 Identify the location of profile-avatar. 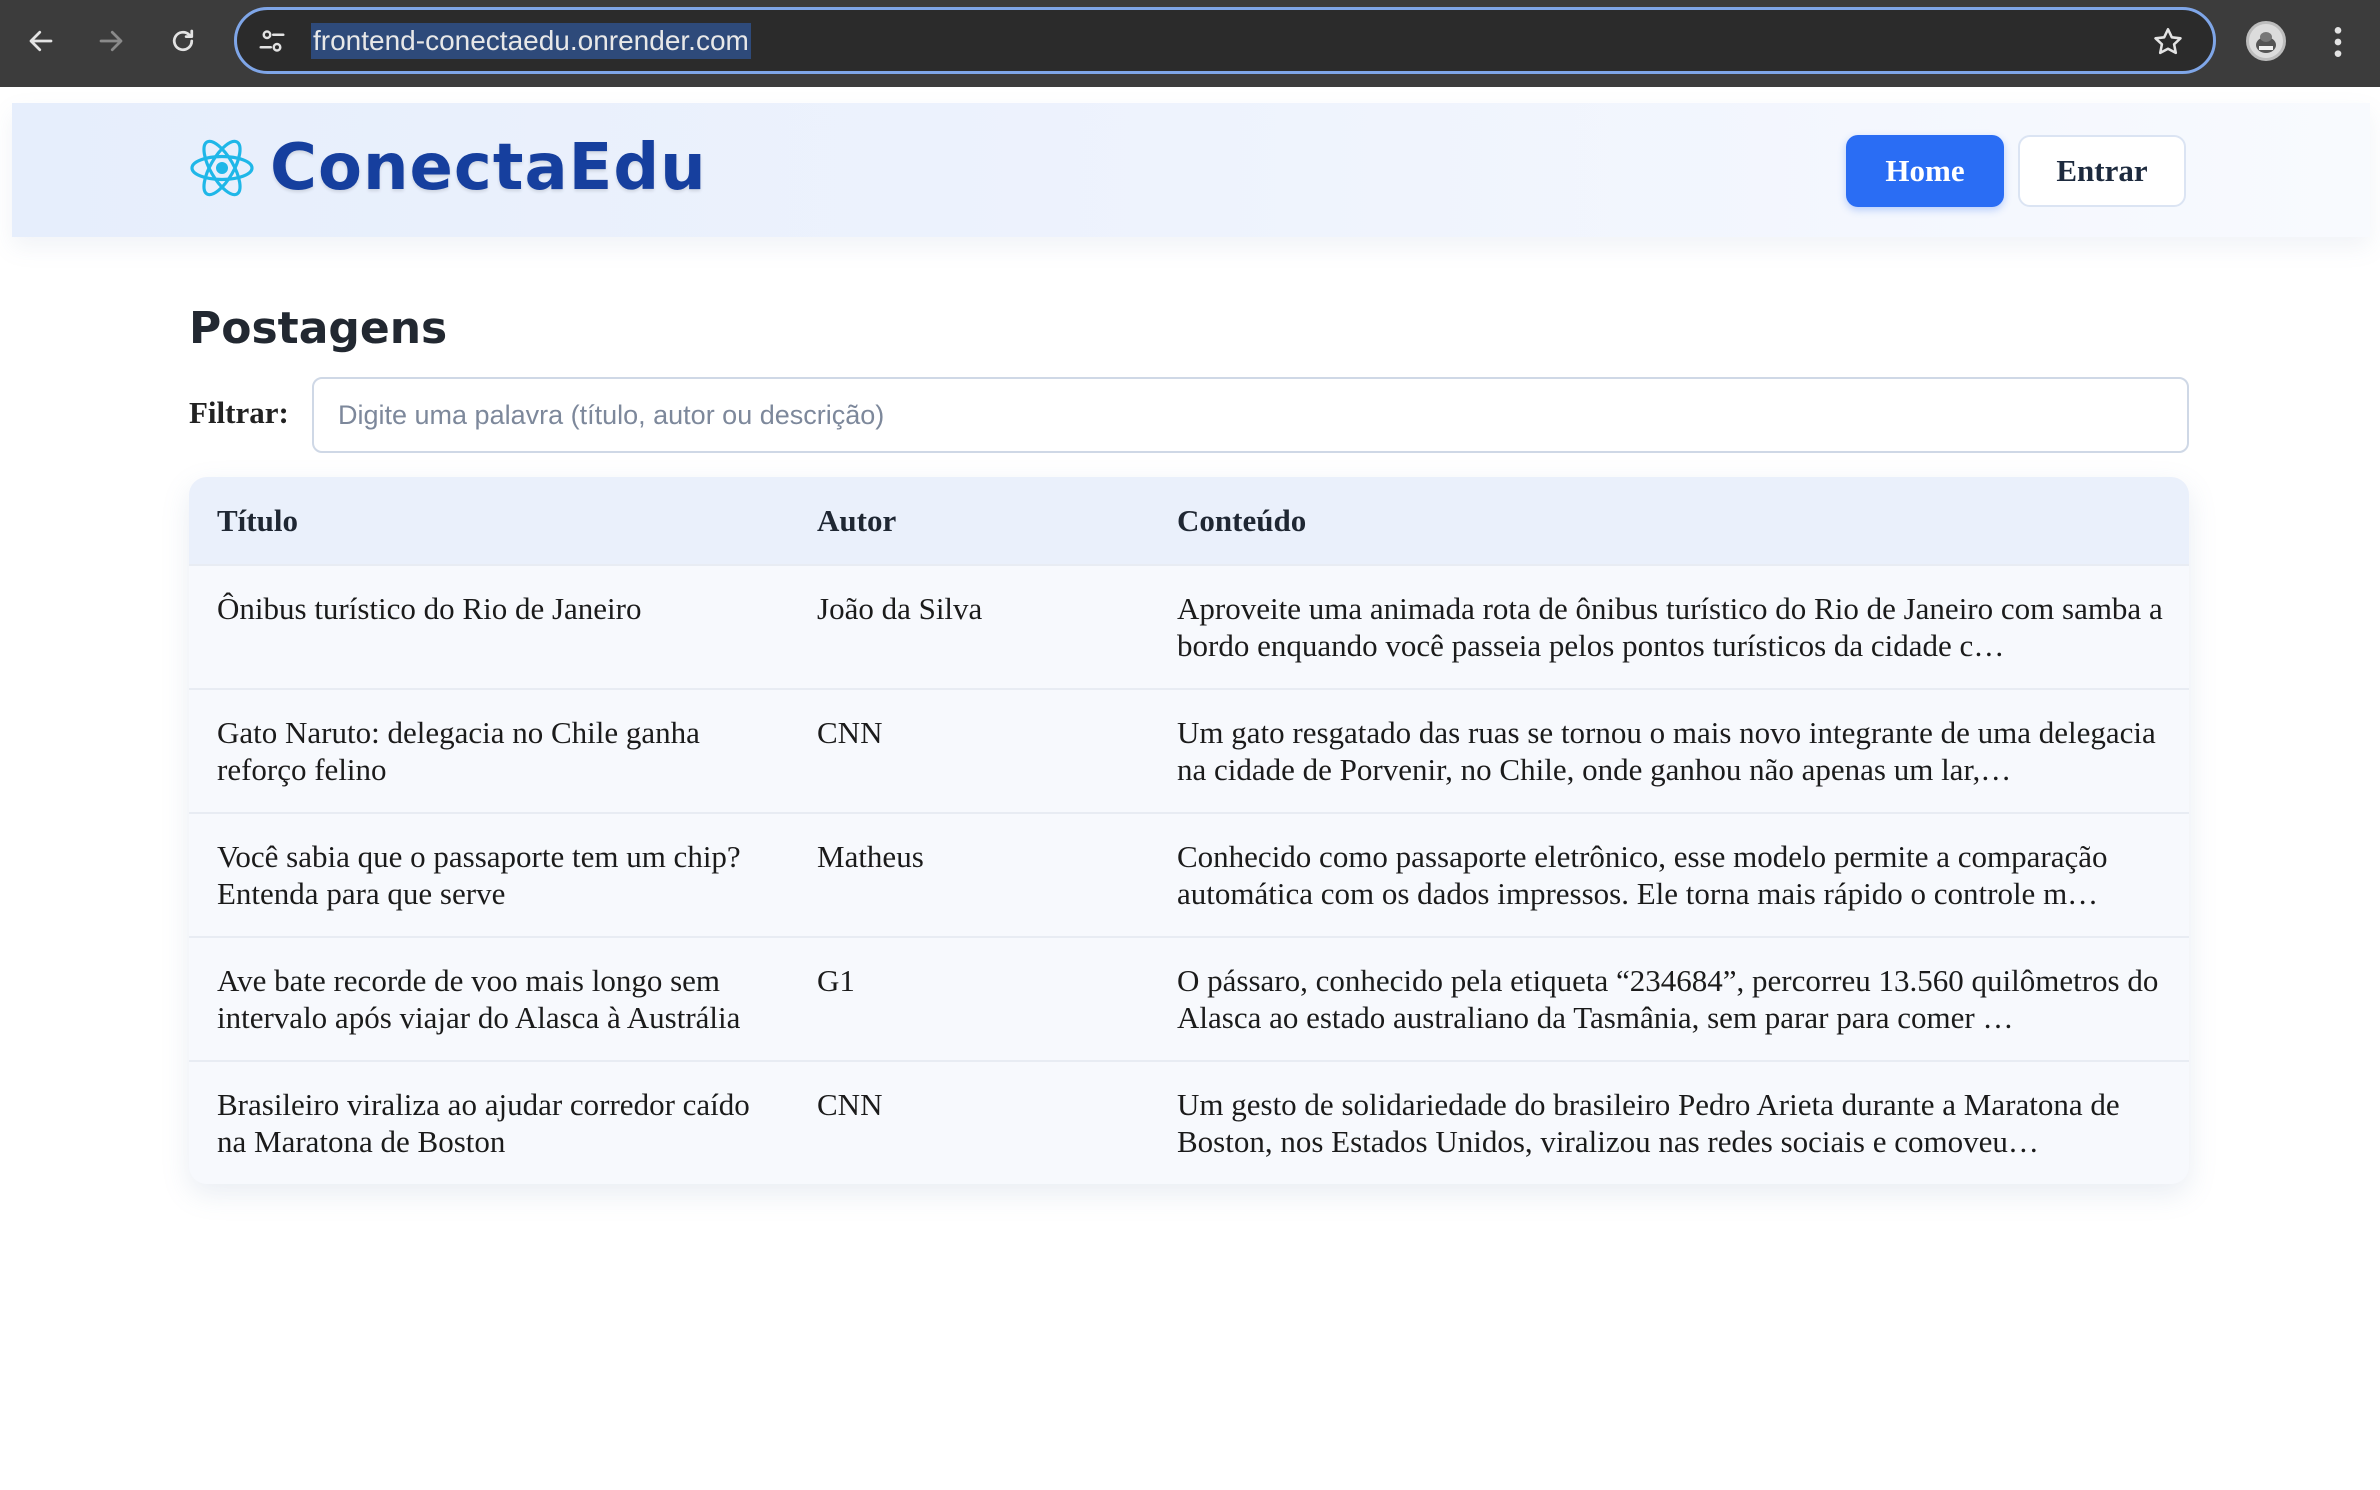
(2266, 41).